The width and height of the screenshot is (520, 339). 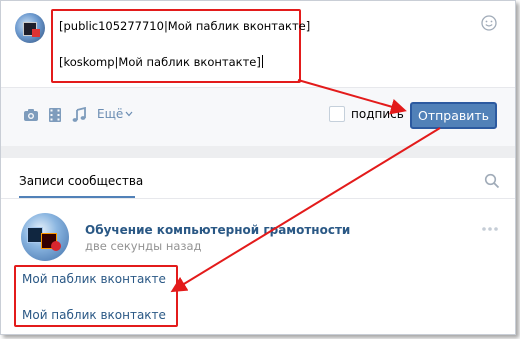 I want to click on post-author-name: Обучение компьютерной грамотности, so click(x=217, y=230).